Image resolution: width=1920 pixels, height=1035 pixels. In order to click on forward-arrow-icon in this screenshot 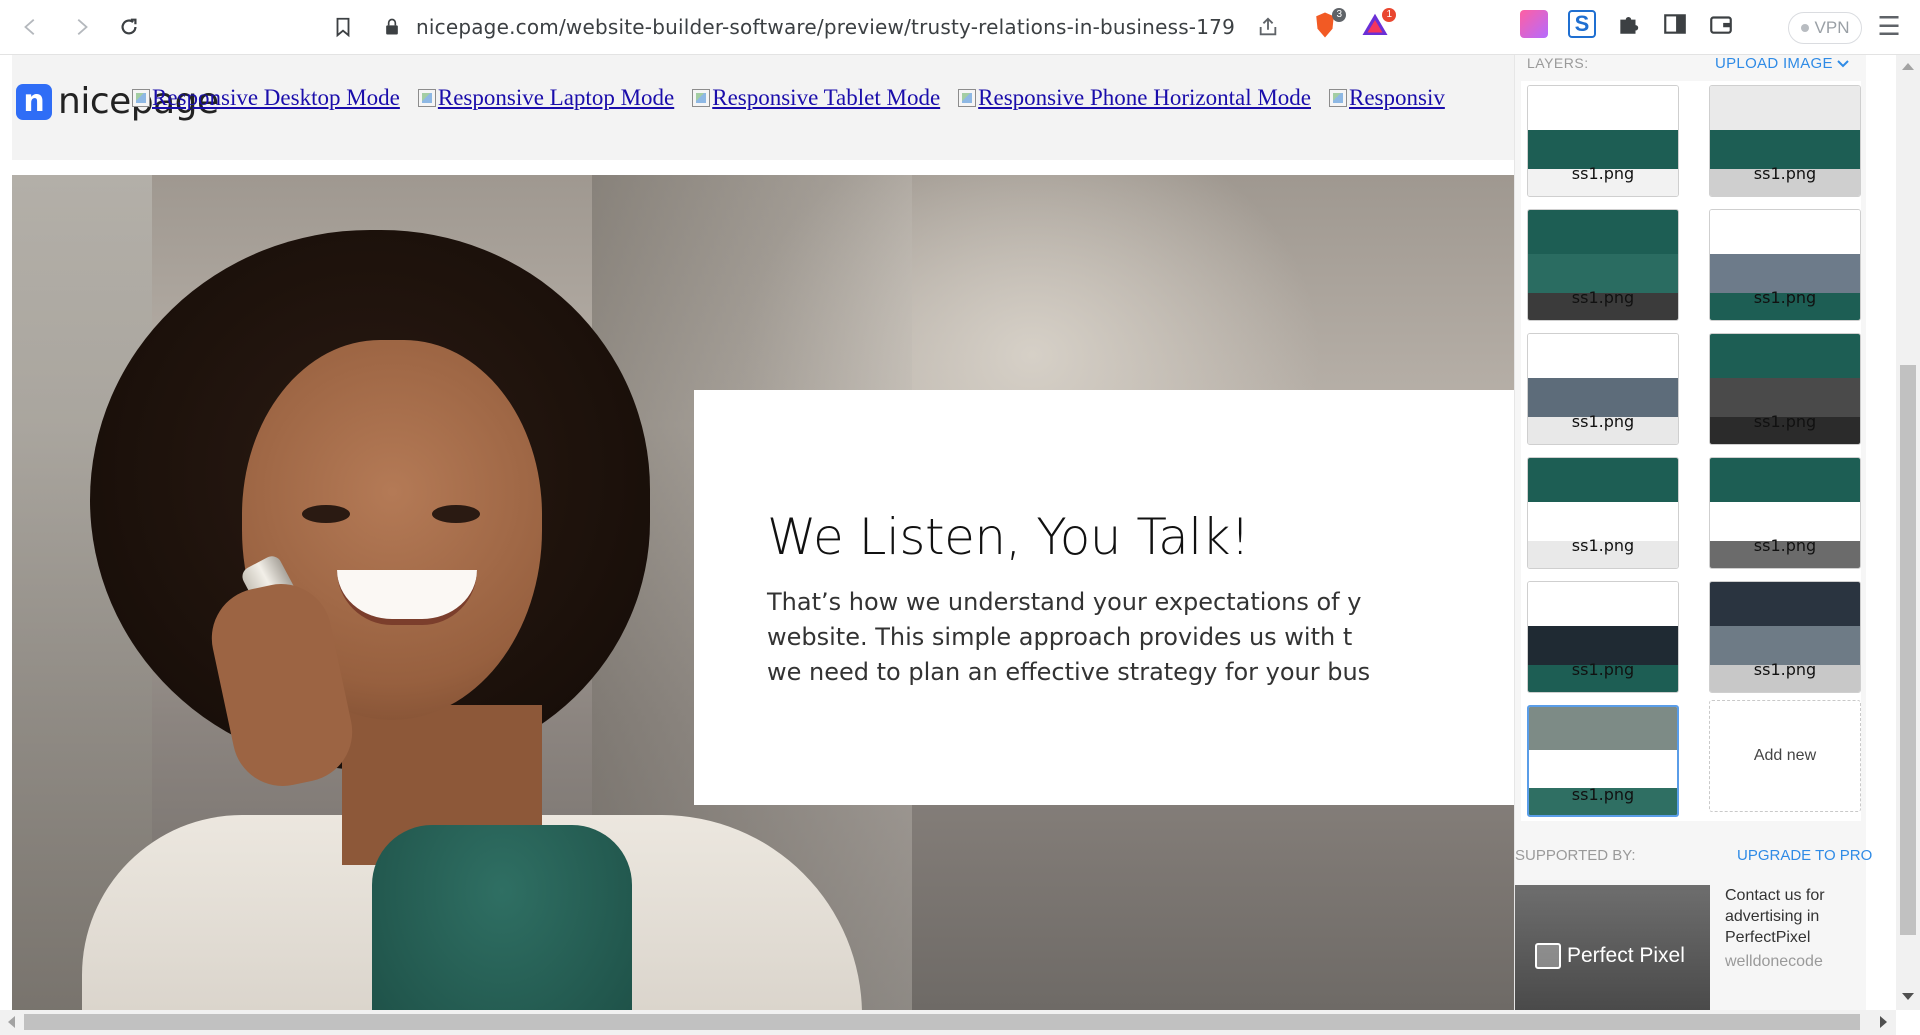, I will do `click(82, 27)`.